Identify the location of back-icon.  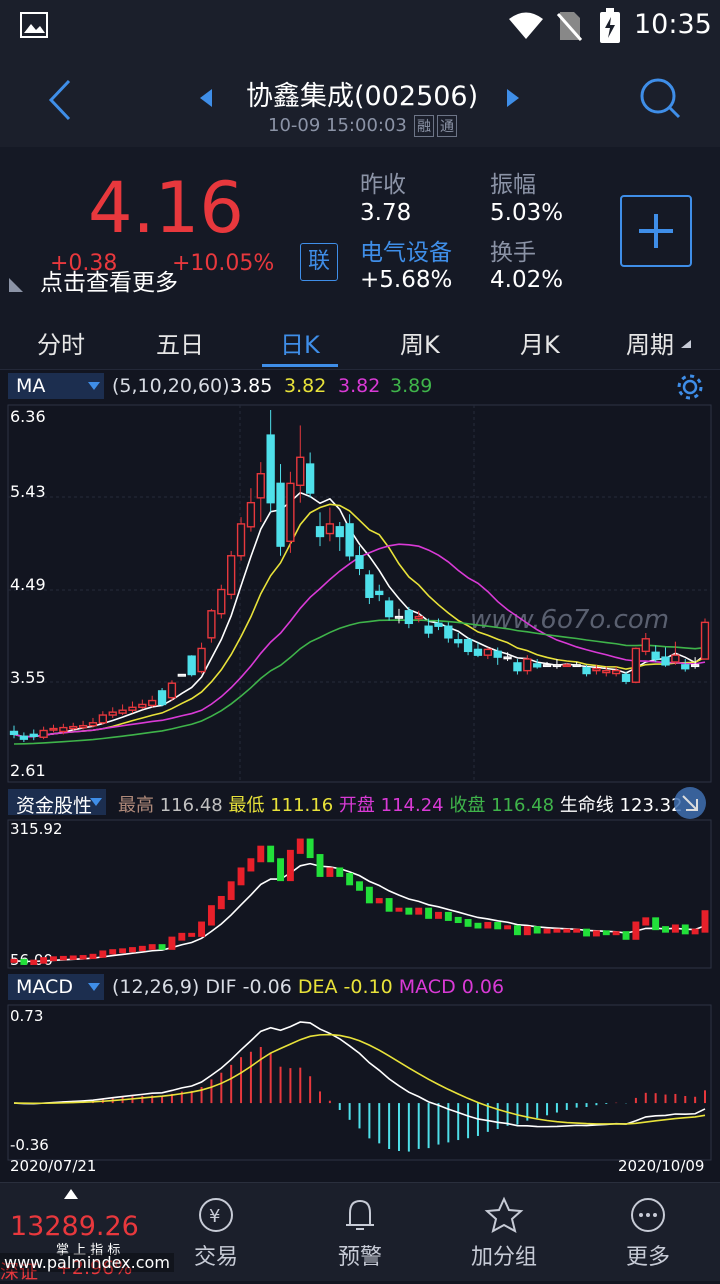
(60, 100).